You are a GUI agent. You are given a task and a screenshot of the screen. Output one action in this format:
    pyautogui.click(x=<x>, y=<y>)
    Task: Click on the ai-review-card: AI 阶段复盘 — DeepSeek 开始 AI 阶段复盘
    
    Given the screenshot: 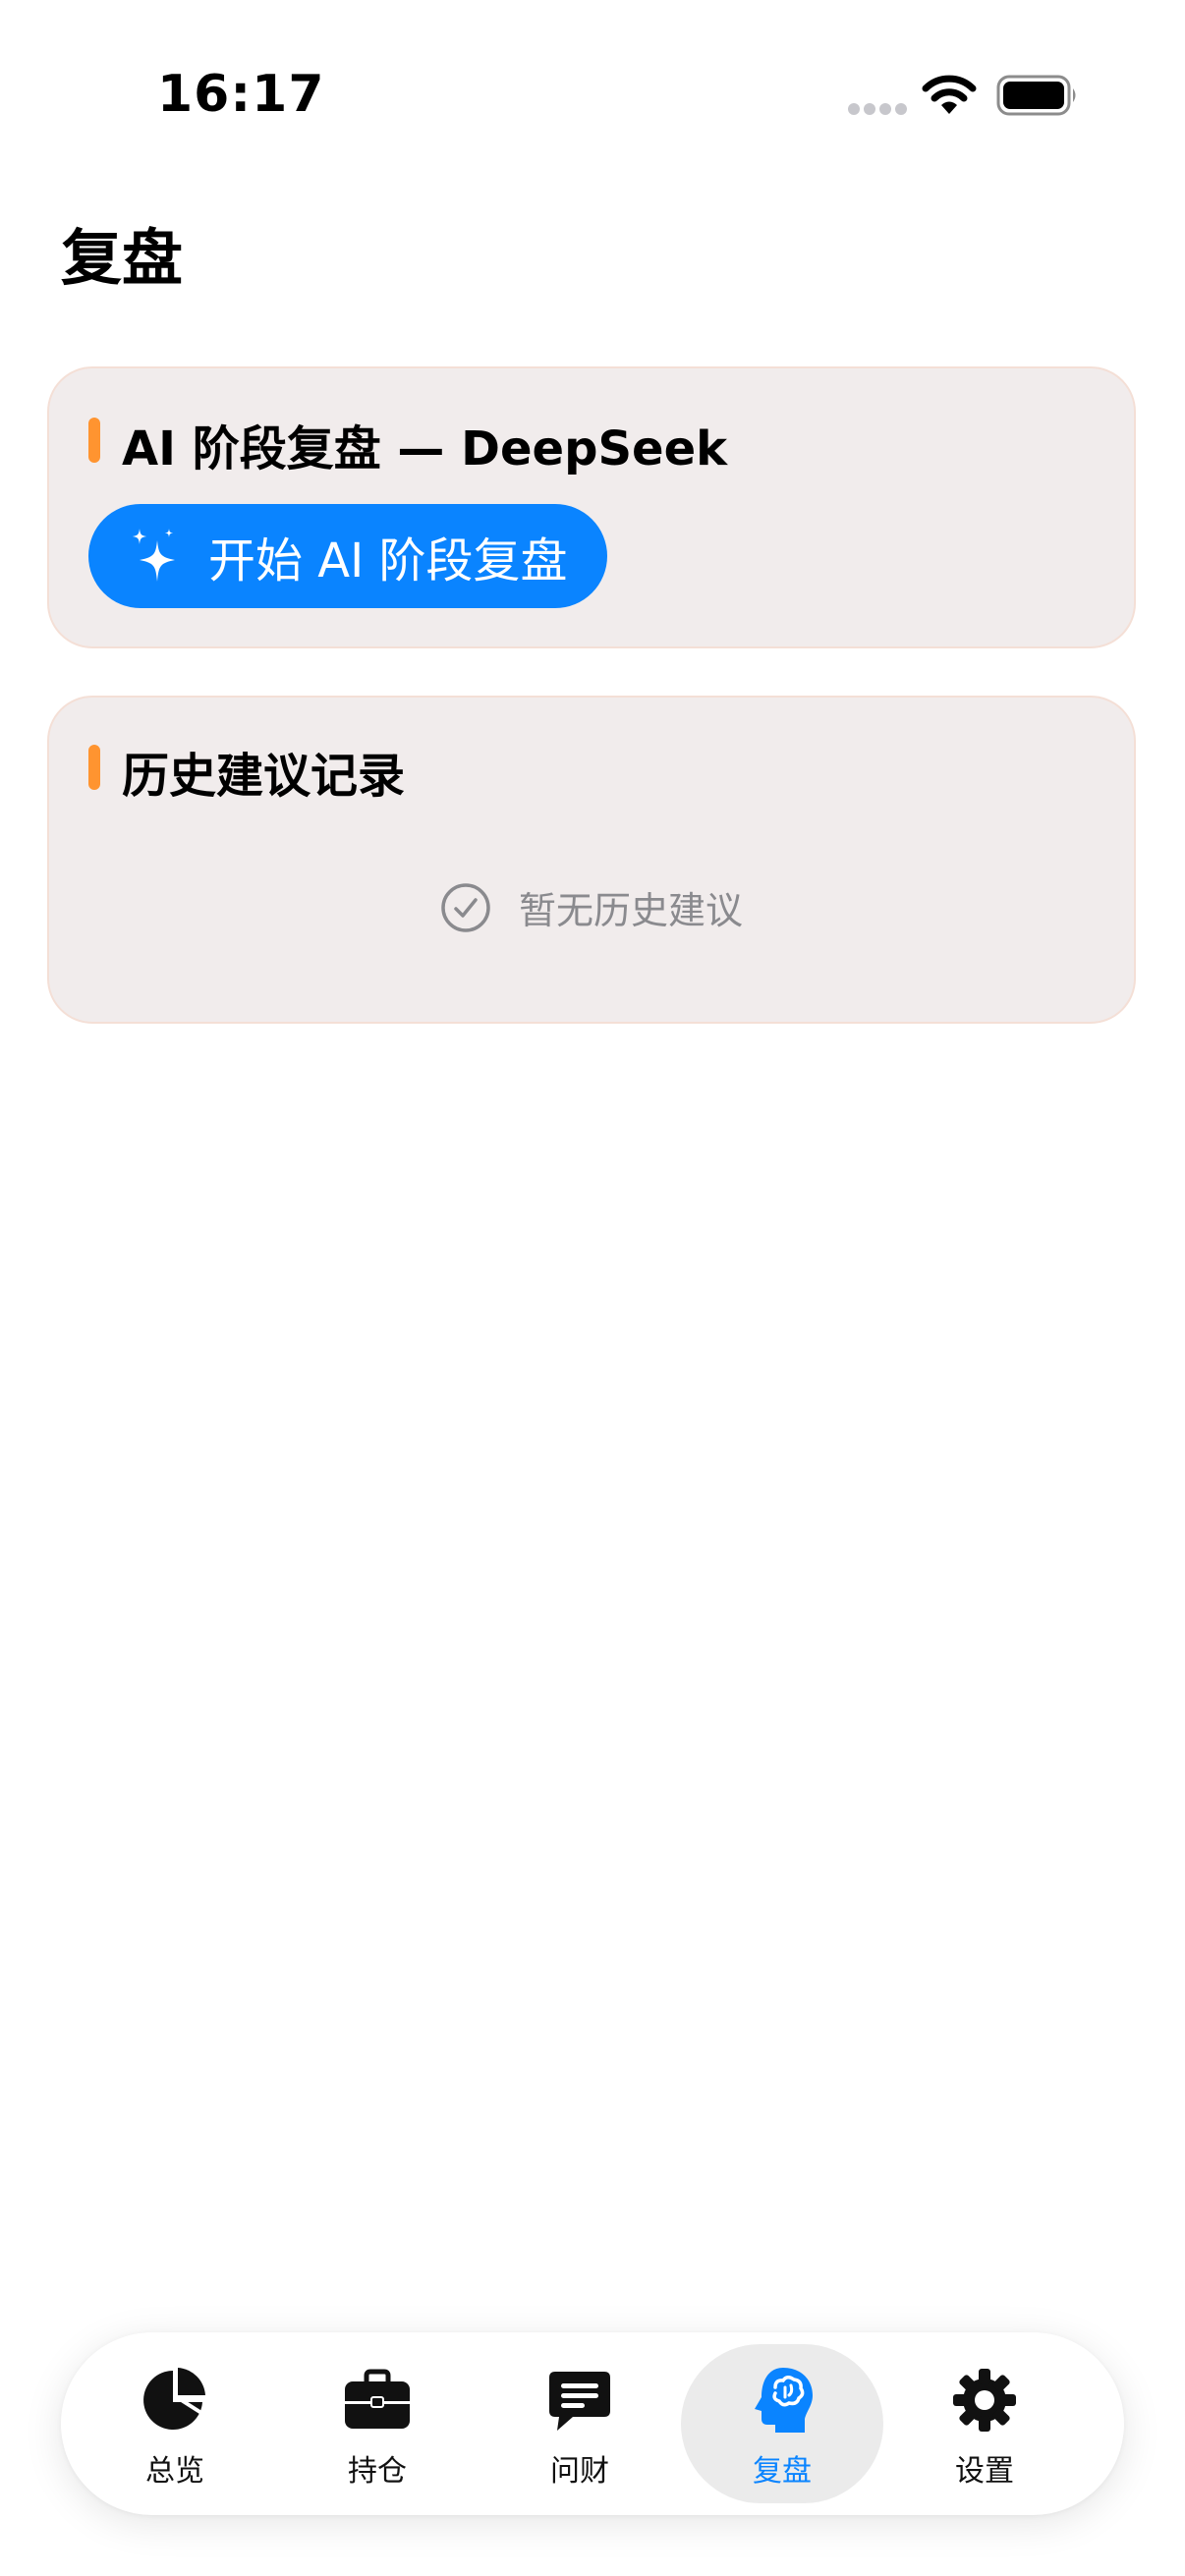 What is the action you would take?
    pyautogui.click(x=592, y=507)
    